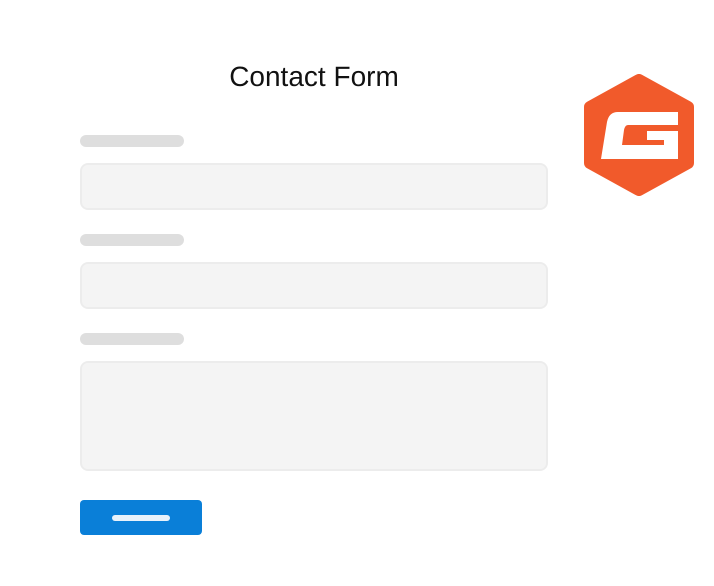 This screenshot has height=586, width=714. Describe the element at coordinates (639, 135) in the screenshot. I see `logo-icon` at that location.